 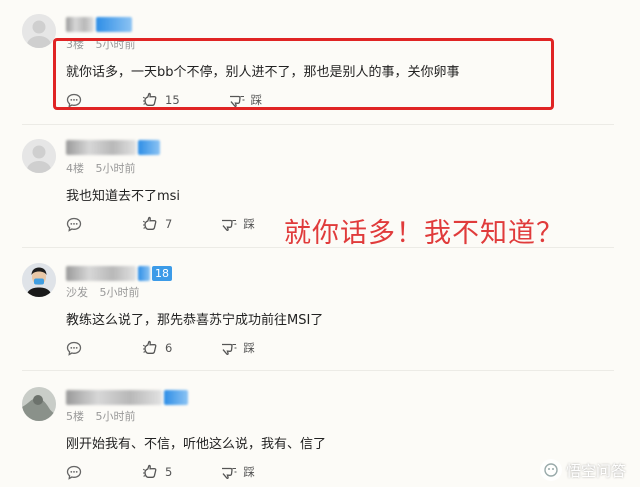 I want to click on level-badge: 18, so click(x=162, y=273).